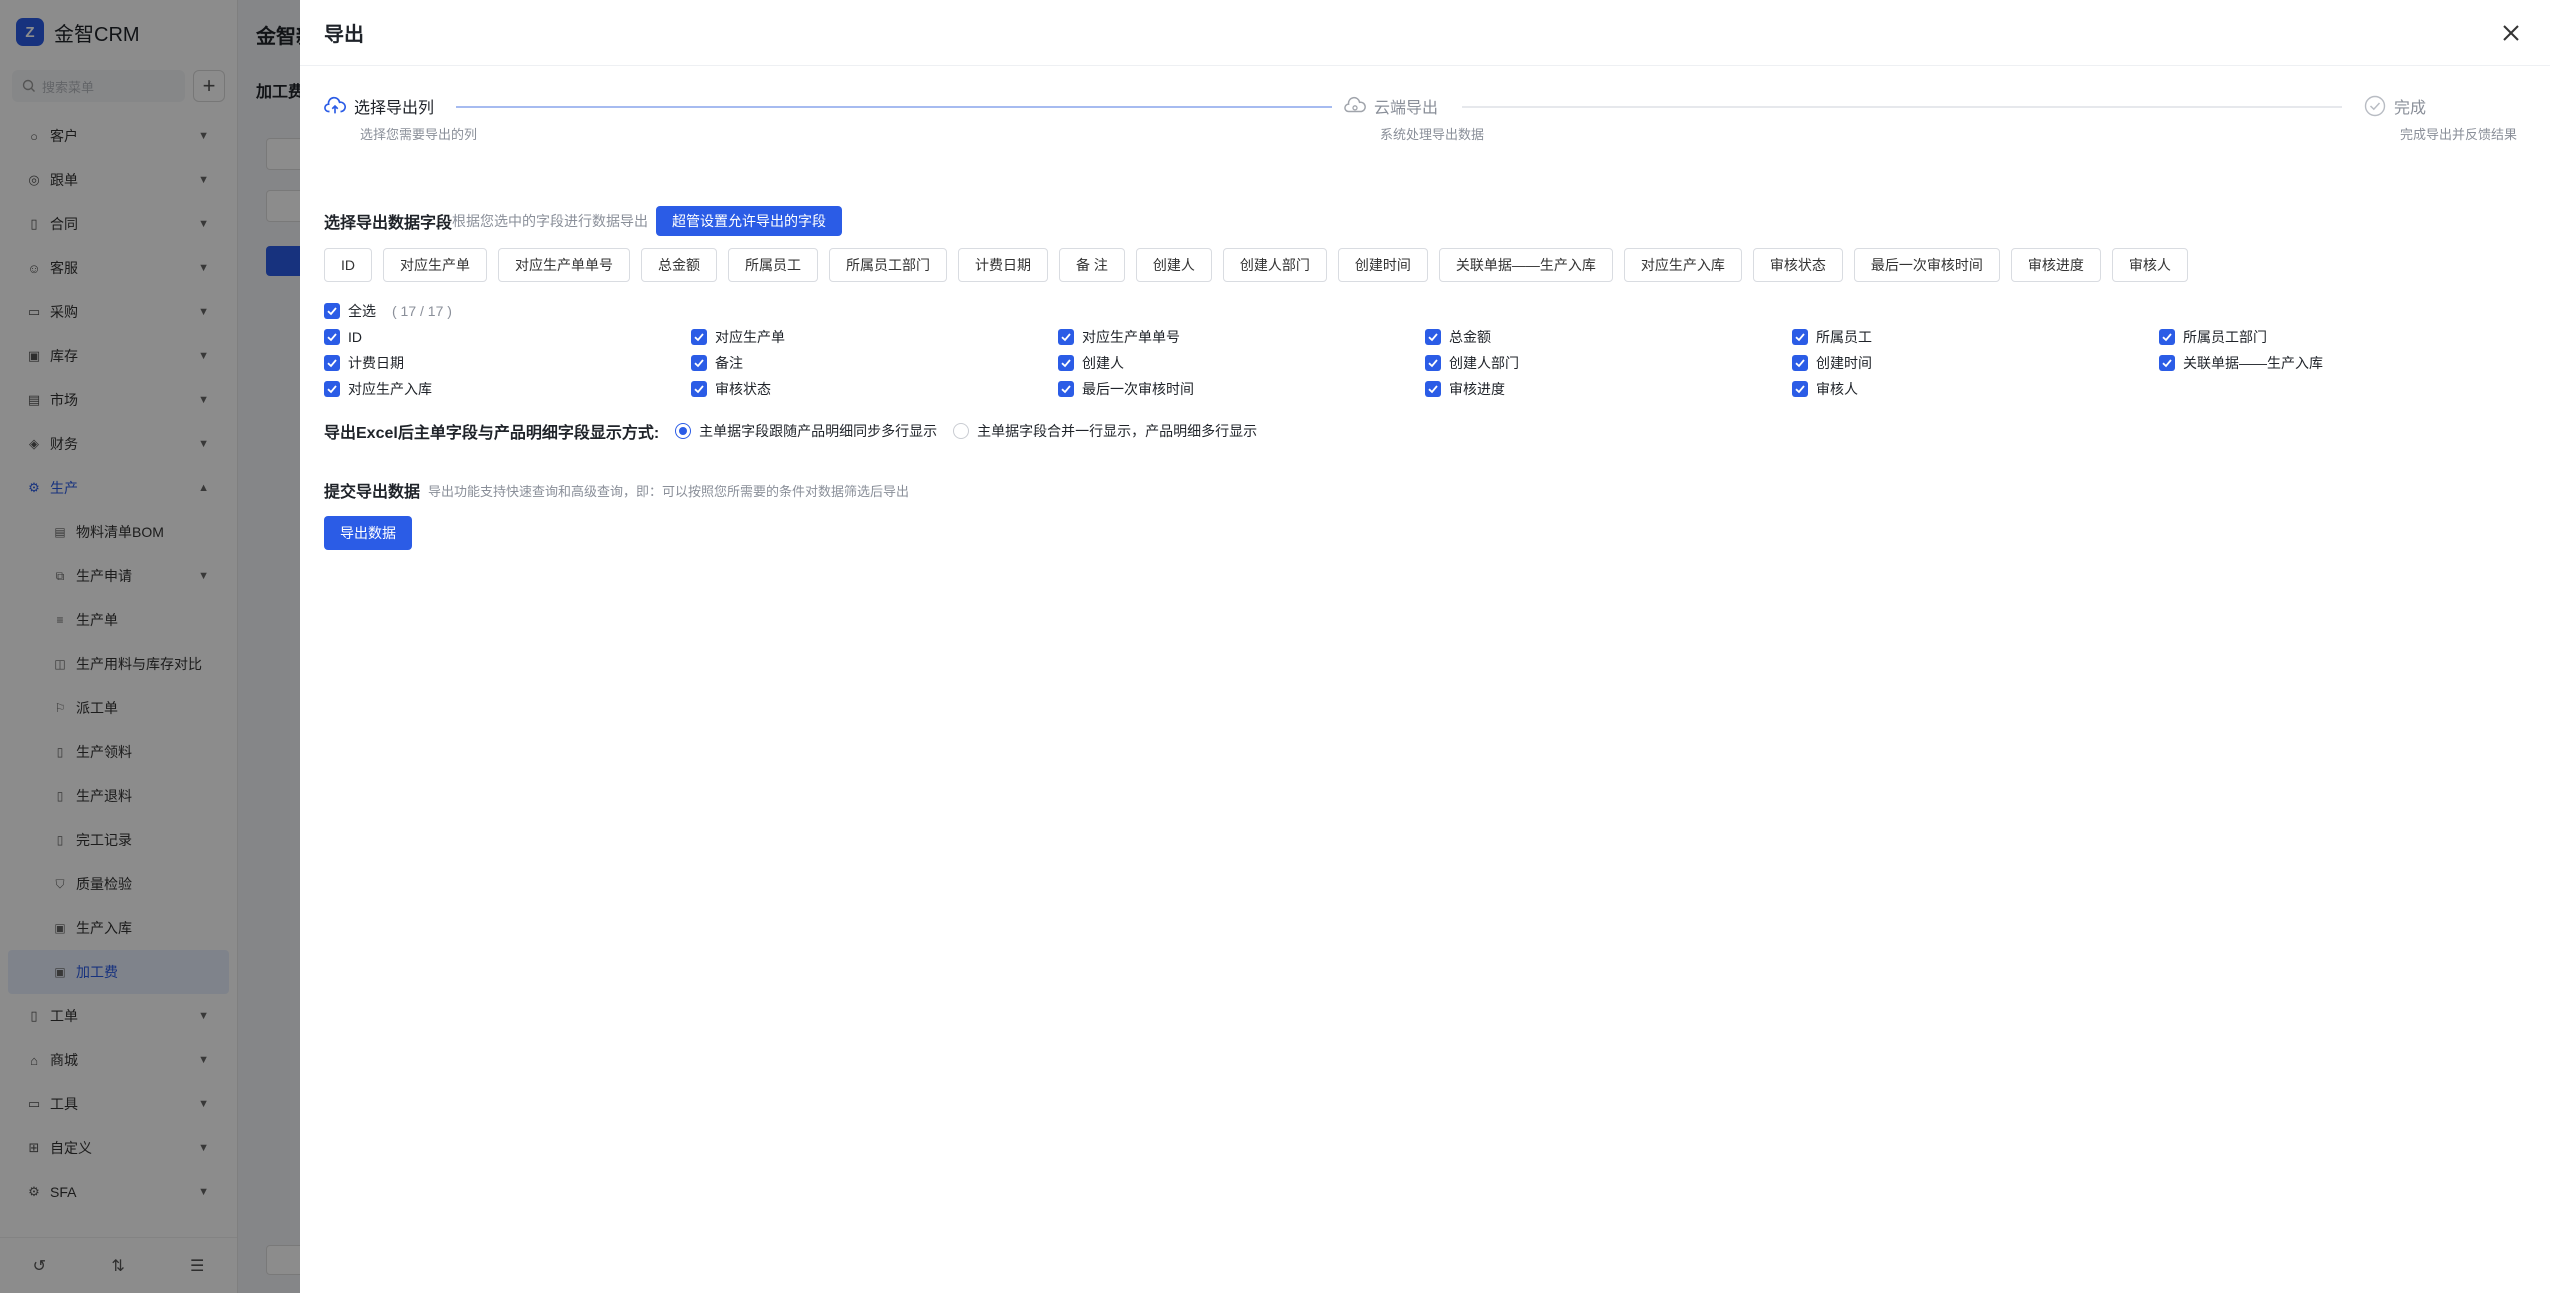 The width and height of the screenshot is (2550, 1293). What do you see at coordinates (507, 363) in the screenshot?
I see `field-checkbox: 计费日期` at bounding box center [507, 363].